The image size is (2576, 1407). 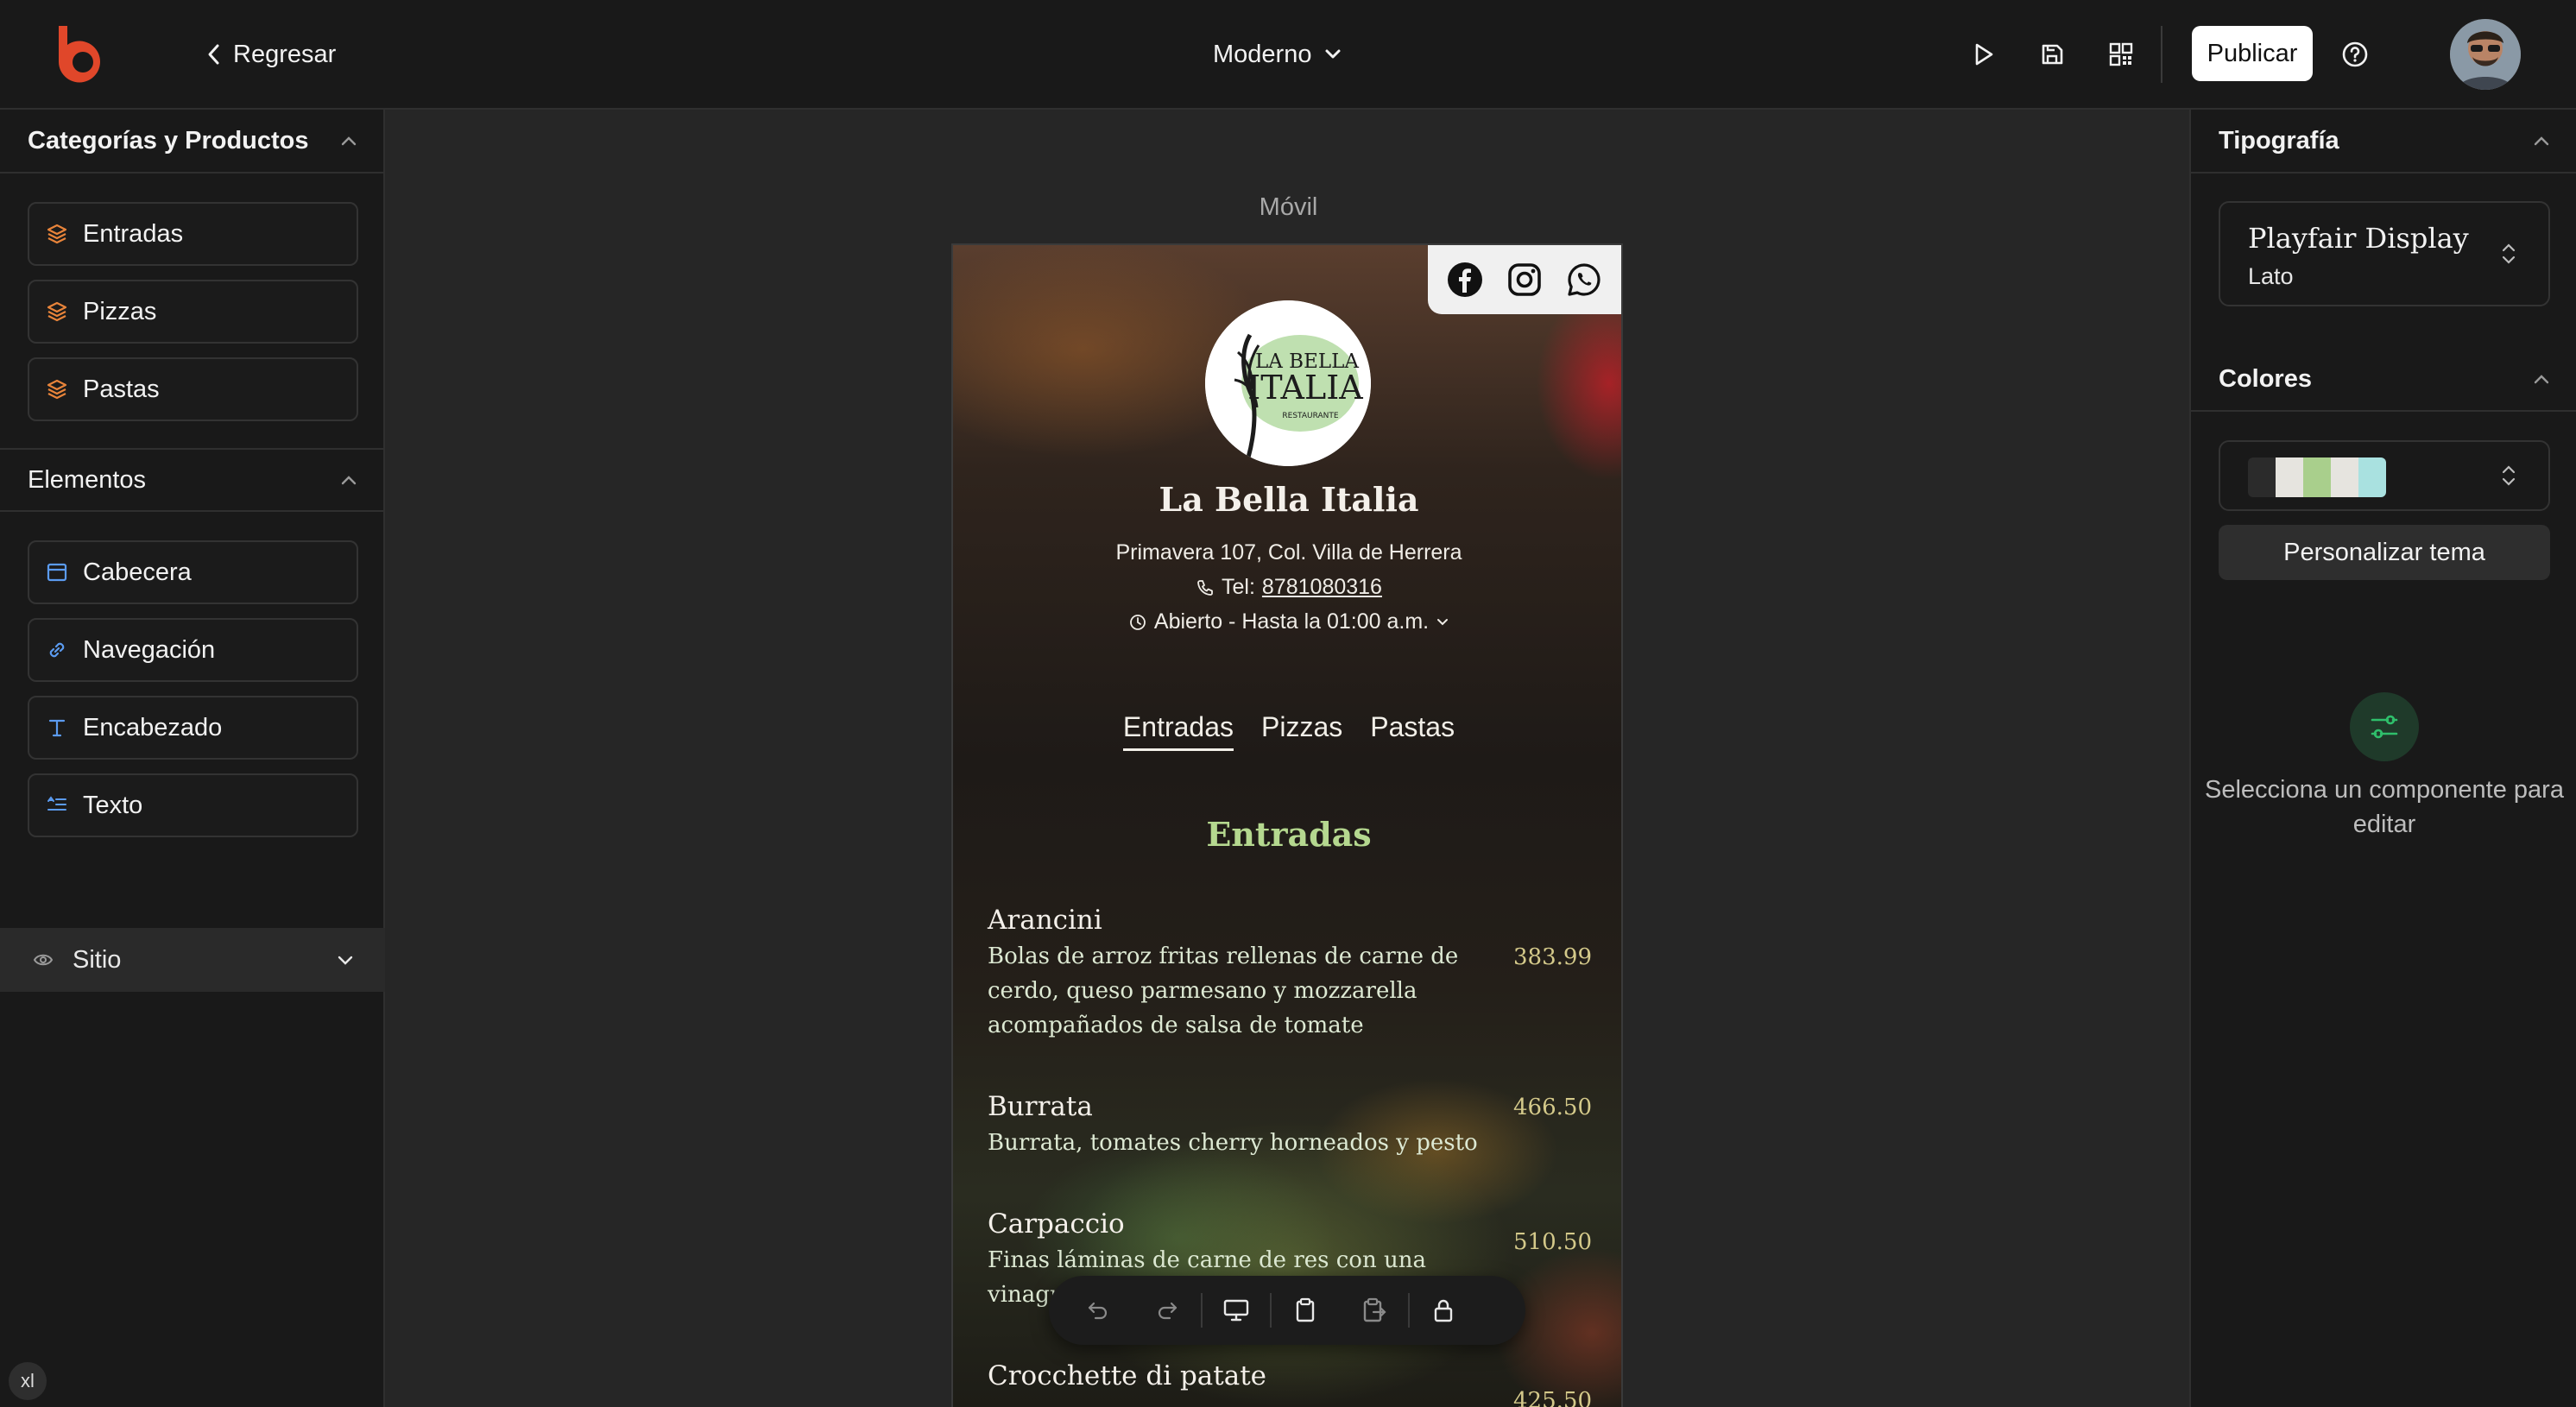 I want to click on empty-state-text: Selecciona un componente para editar, so click(x=2384, y=807).